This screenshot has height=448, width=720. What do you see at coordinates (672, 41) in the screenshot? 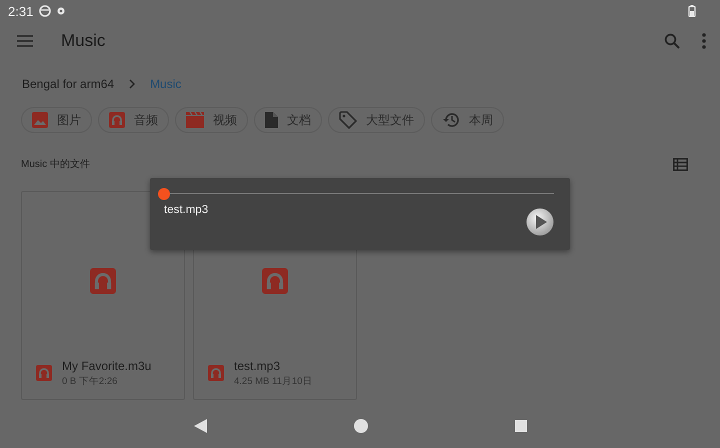
I see `search-button` at bounding box center [672, 41].